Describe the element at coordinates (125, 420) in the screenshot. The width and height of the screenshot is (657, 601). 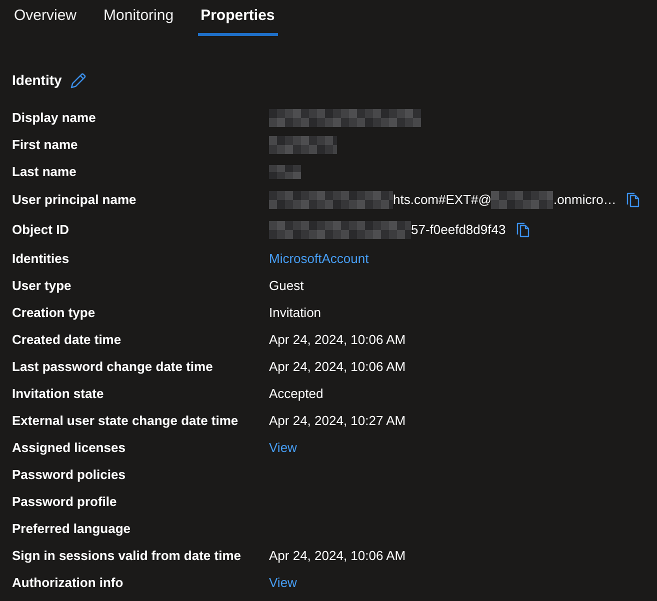
I see `property-label: External user state change date time` at that location.